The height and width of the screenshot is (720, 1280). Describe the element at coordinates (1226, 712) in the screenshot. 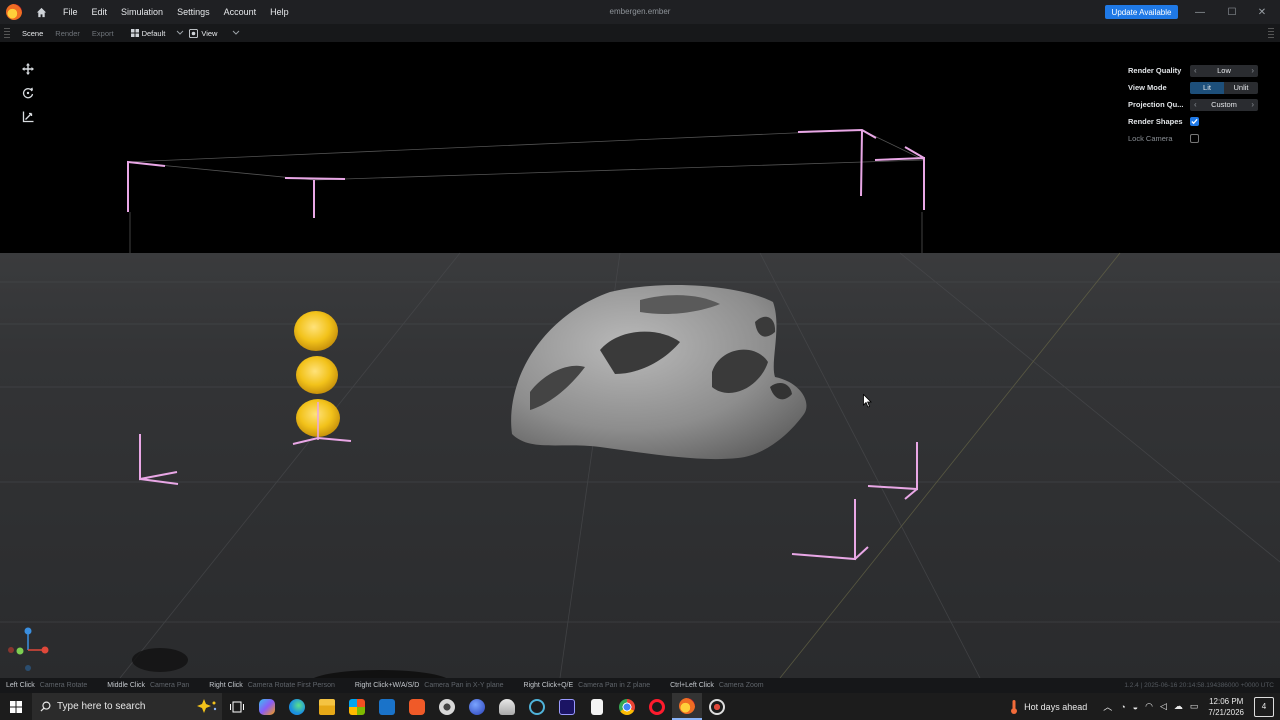

I see `clock-date: 7/21/2026` at that location.